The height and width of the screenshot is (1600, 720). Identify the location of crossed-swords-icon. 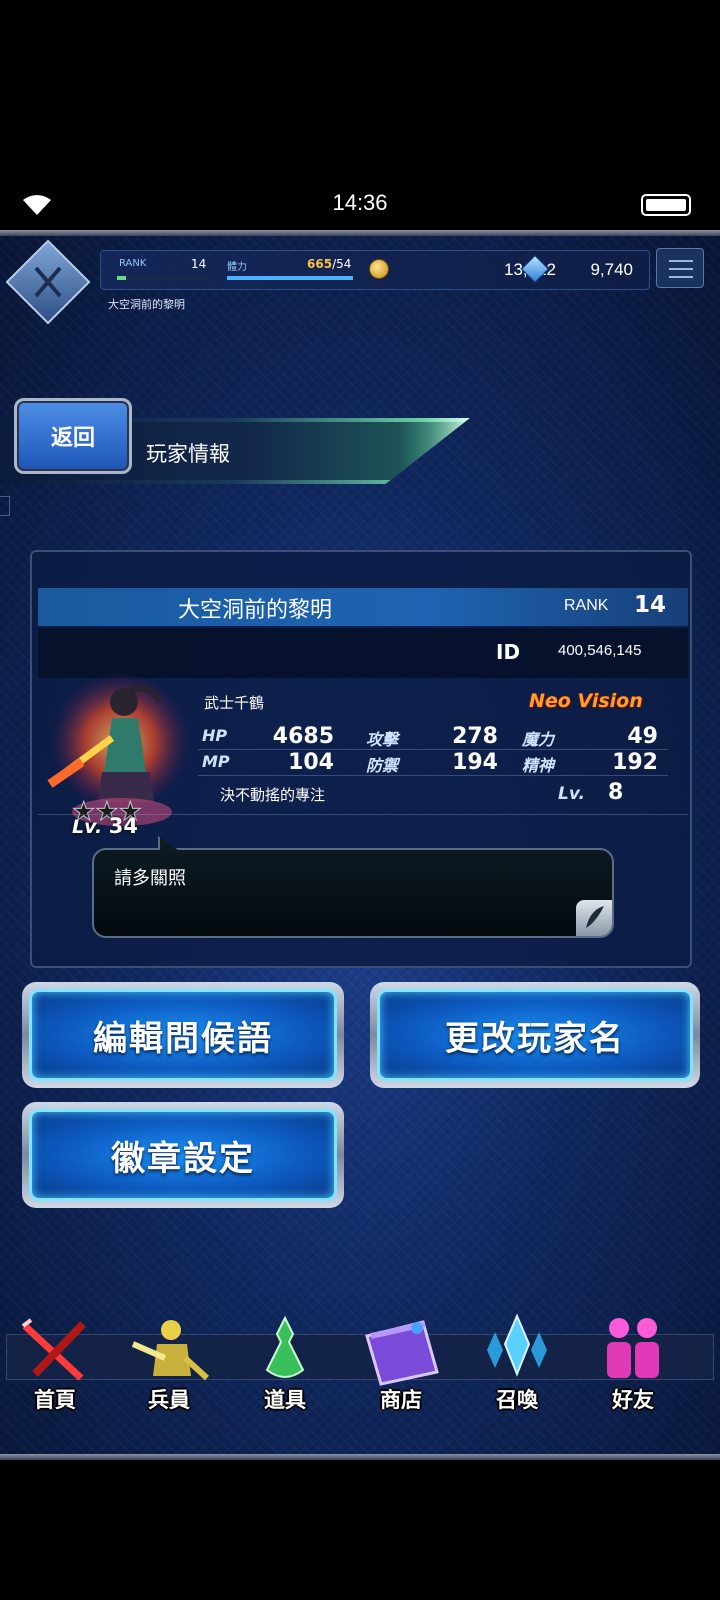
(48, 282).